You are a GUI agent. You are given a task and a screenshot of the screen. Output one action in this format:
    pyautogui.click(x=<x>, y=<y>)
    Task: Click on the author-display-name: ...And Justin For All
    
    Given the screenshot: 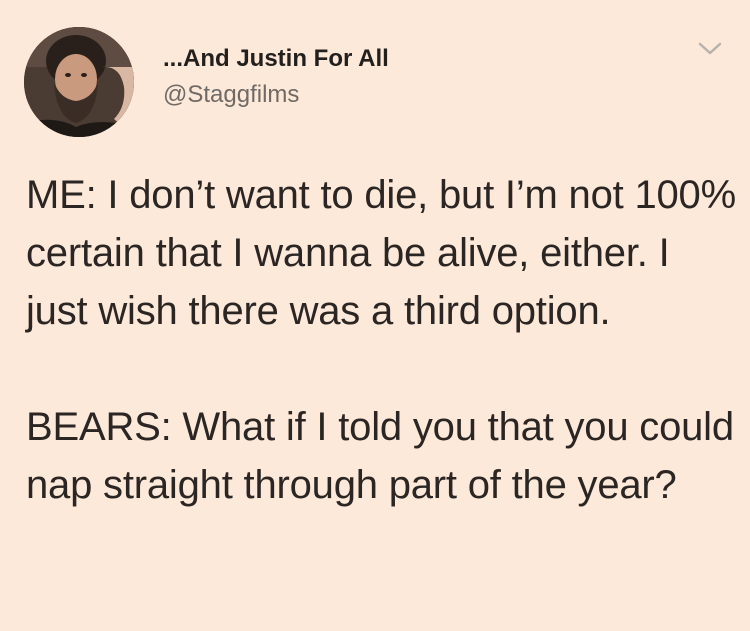 What is the action you would take?
    pyautogui.click(x=276, y=59)
    